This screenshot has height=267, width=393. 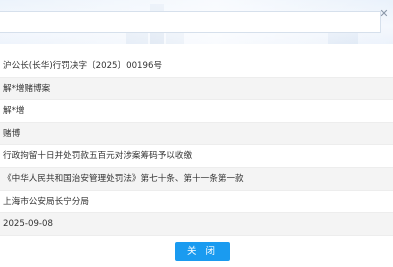 What do you see at coordinates (190, 22) in the screenshot?
I see `header-bar` at bounding box center [190, 22].